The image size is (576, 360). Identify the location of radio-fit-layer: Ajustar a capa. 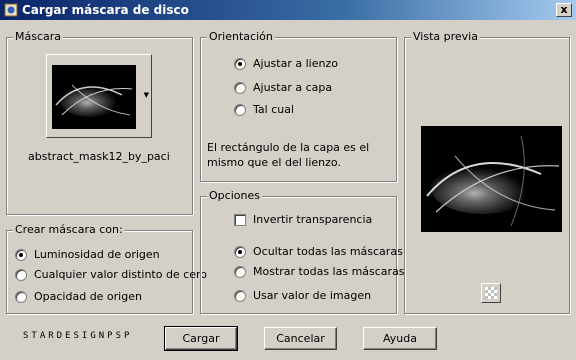
(283, 87).